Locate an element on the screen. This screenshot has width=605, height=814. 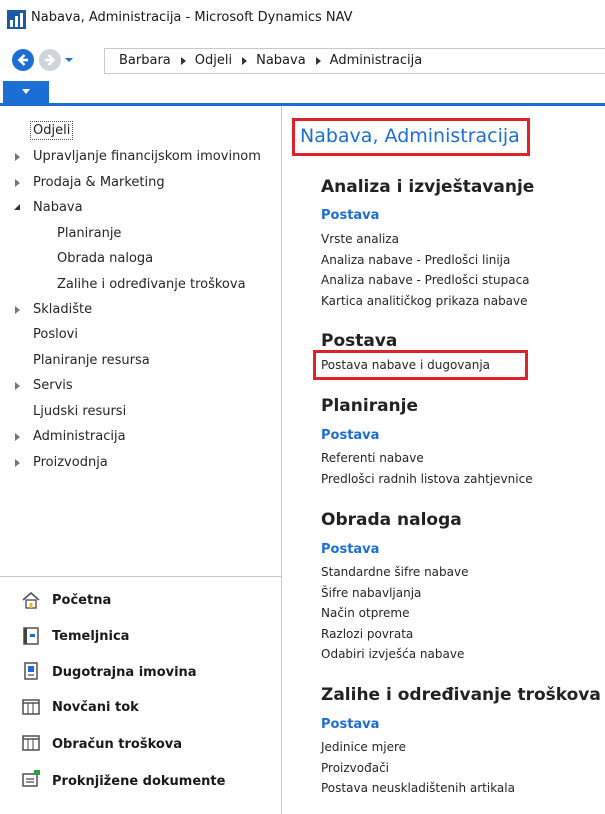
tree-item-administracija: Administracija is located at coordinates (79, 436).